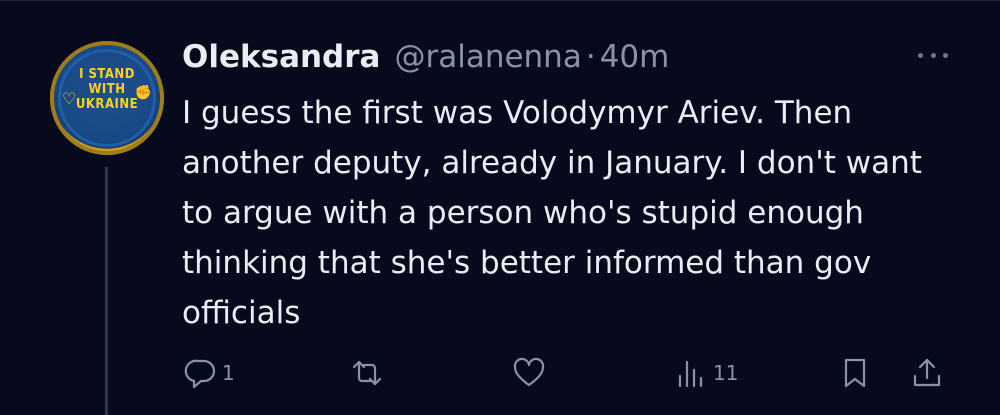  I want to click on retweet-button, so click(369, 373).